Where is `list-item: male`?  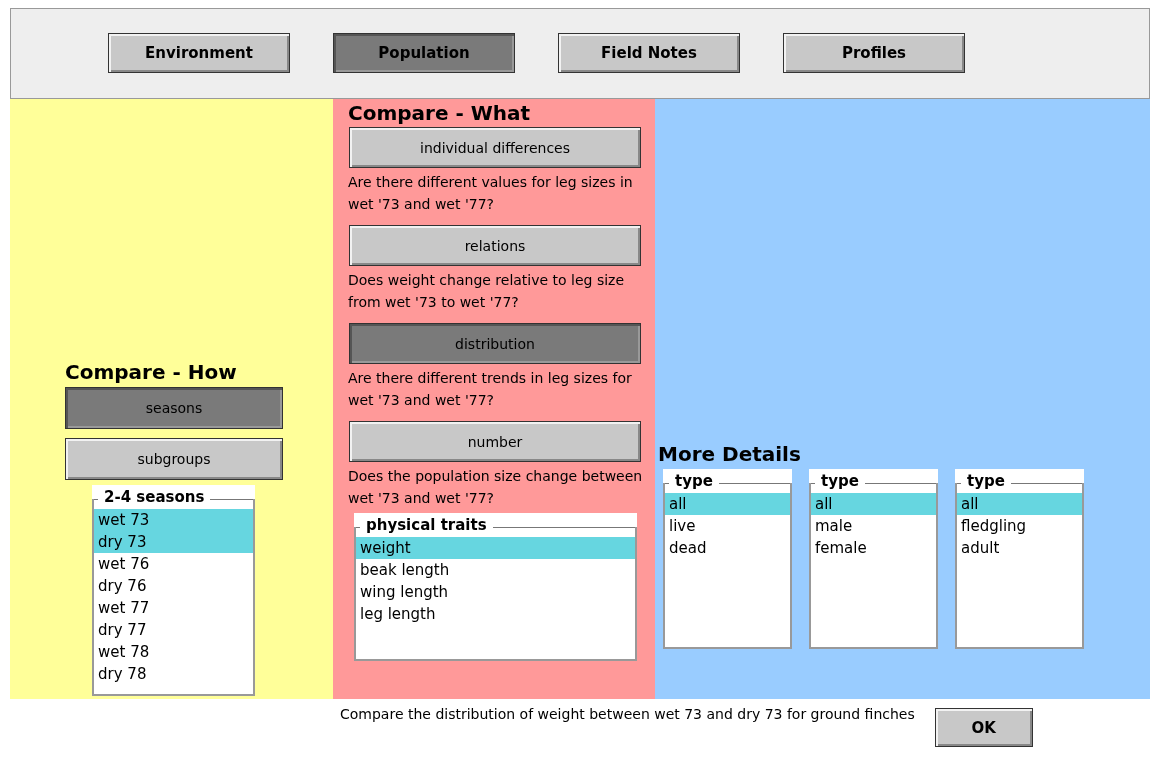
list-item: male is located at coordinates (873, 526).